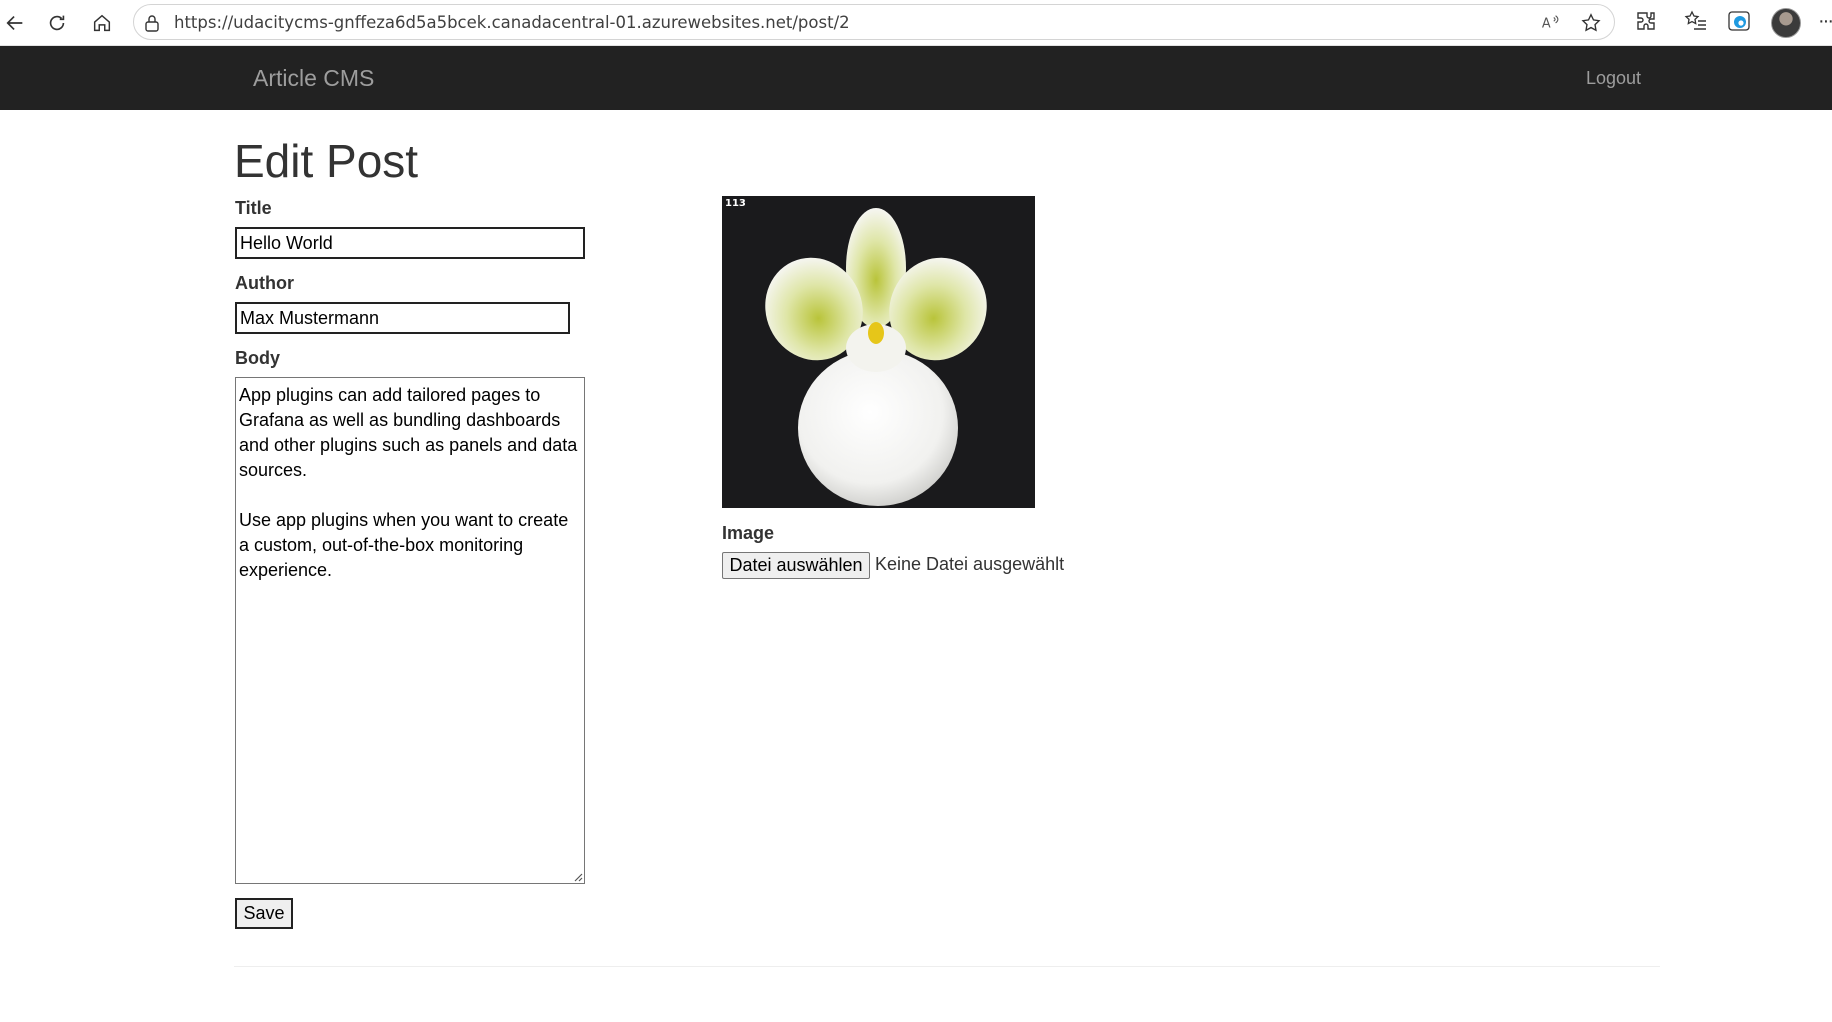 Image resolution: width=1832 pixels, height=1022 pixels. What do you see at coordinates (410, 243) in the screenshot?
I see `title-input` at bounding box center [410, 243].